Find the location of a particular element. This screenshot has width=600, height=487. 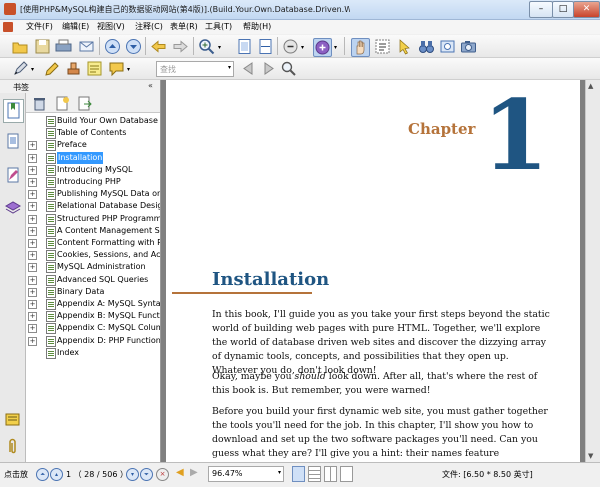

zoom-plus-icon is located at coordinates (322, 47).